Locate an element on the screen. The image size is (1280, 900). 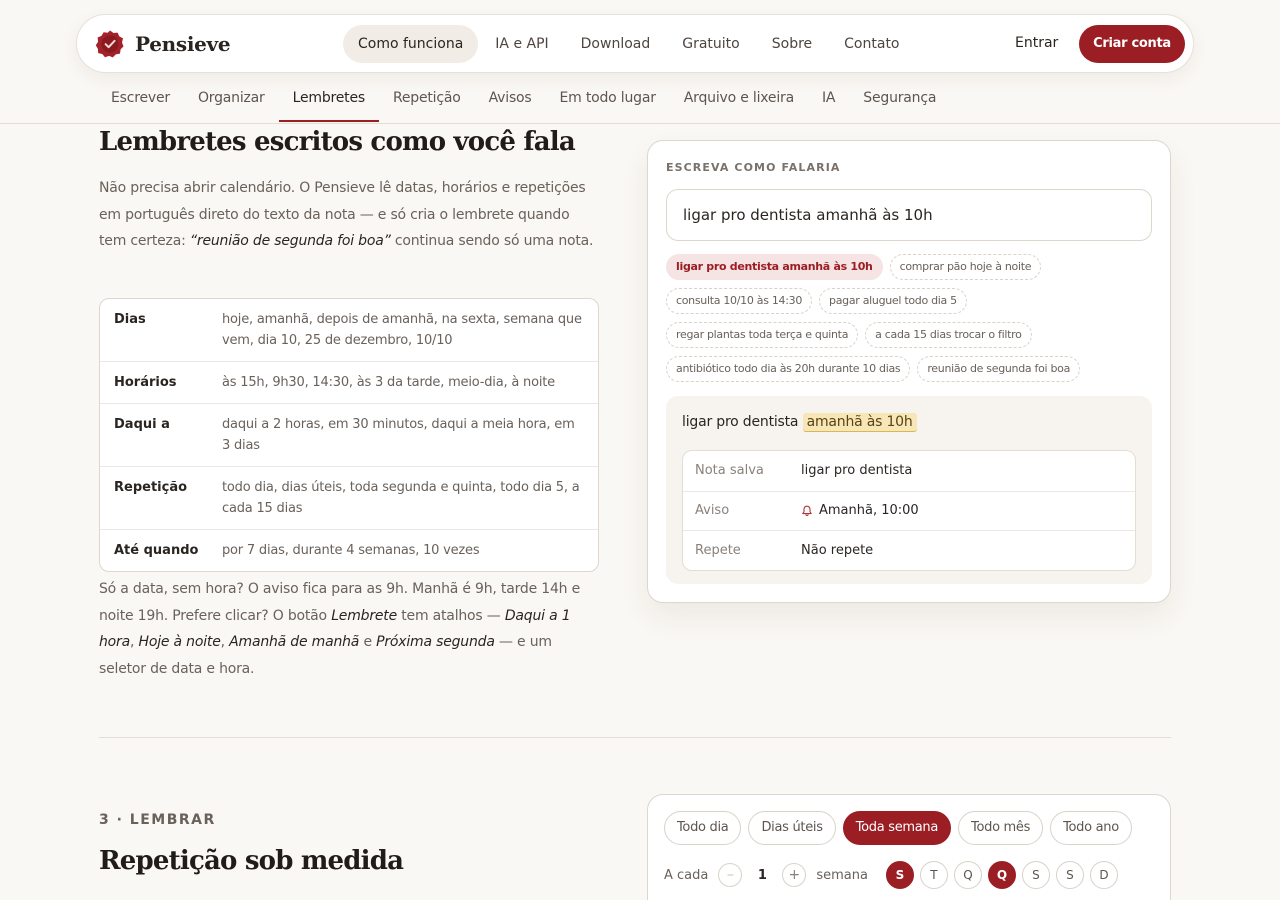
menu-item-download: Download is located at coordinates (616, 44).